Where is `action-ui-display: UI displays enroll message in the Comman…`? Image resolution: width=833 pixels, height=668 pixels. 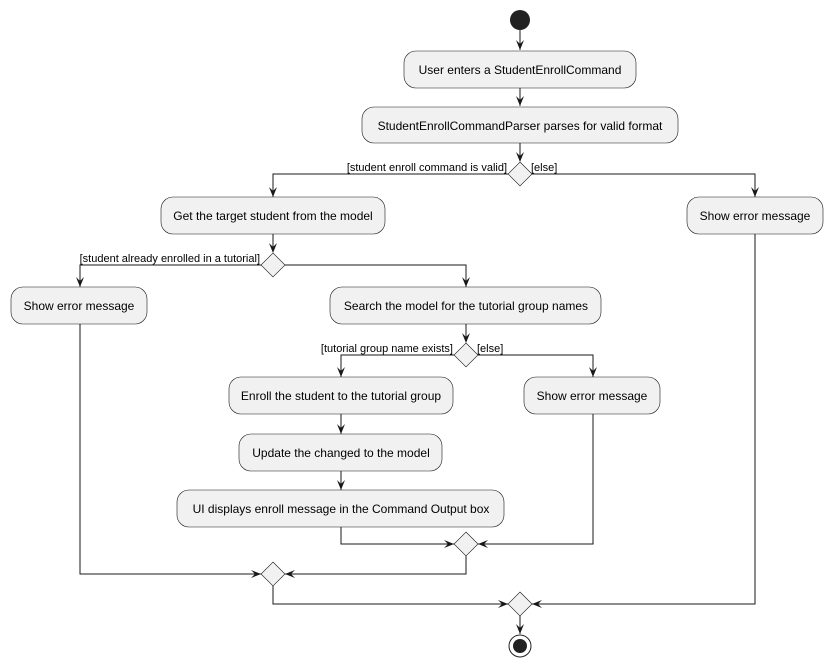
action-ui-display: UI displays enroll message in the Comman… is located at coordinates (340, 508).